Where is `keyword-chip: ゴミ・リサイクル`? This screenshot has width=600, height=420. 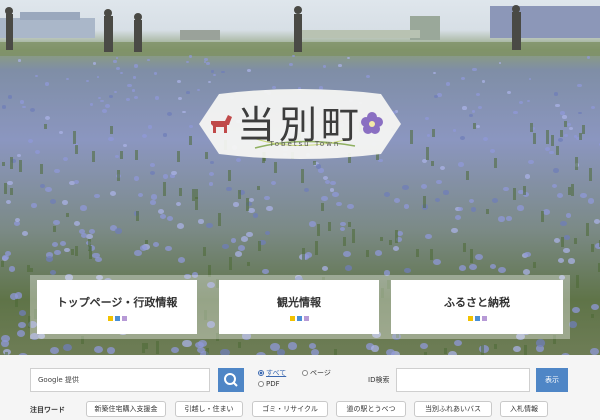 keyword-chip: ゴミ・リサイクル is located at coordinates (290, 409).